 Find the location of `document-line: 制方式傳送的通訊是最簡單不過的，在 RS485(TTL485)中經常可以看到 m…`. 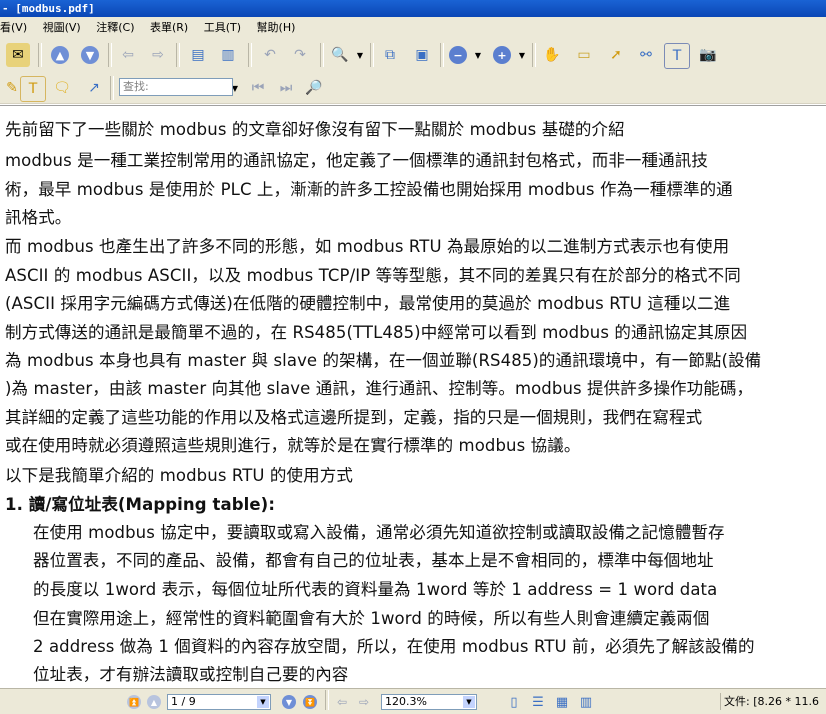

document-line: 制方式傳送的通訊是最簡單不過的，在 RS485(TTL485)中經常可以看到 m… is located at coordinates (376, 332).